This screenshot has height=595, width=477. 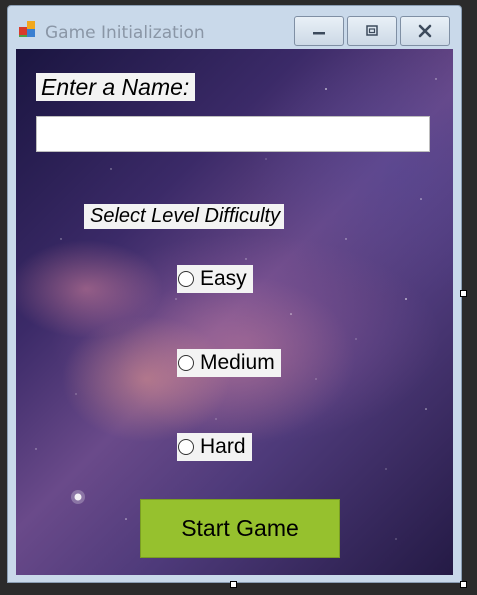 What do you see at coordinates (233, 134) in the screenshot?
I see `name-input` at bounding box center [233, 134].